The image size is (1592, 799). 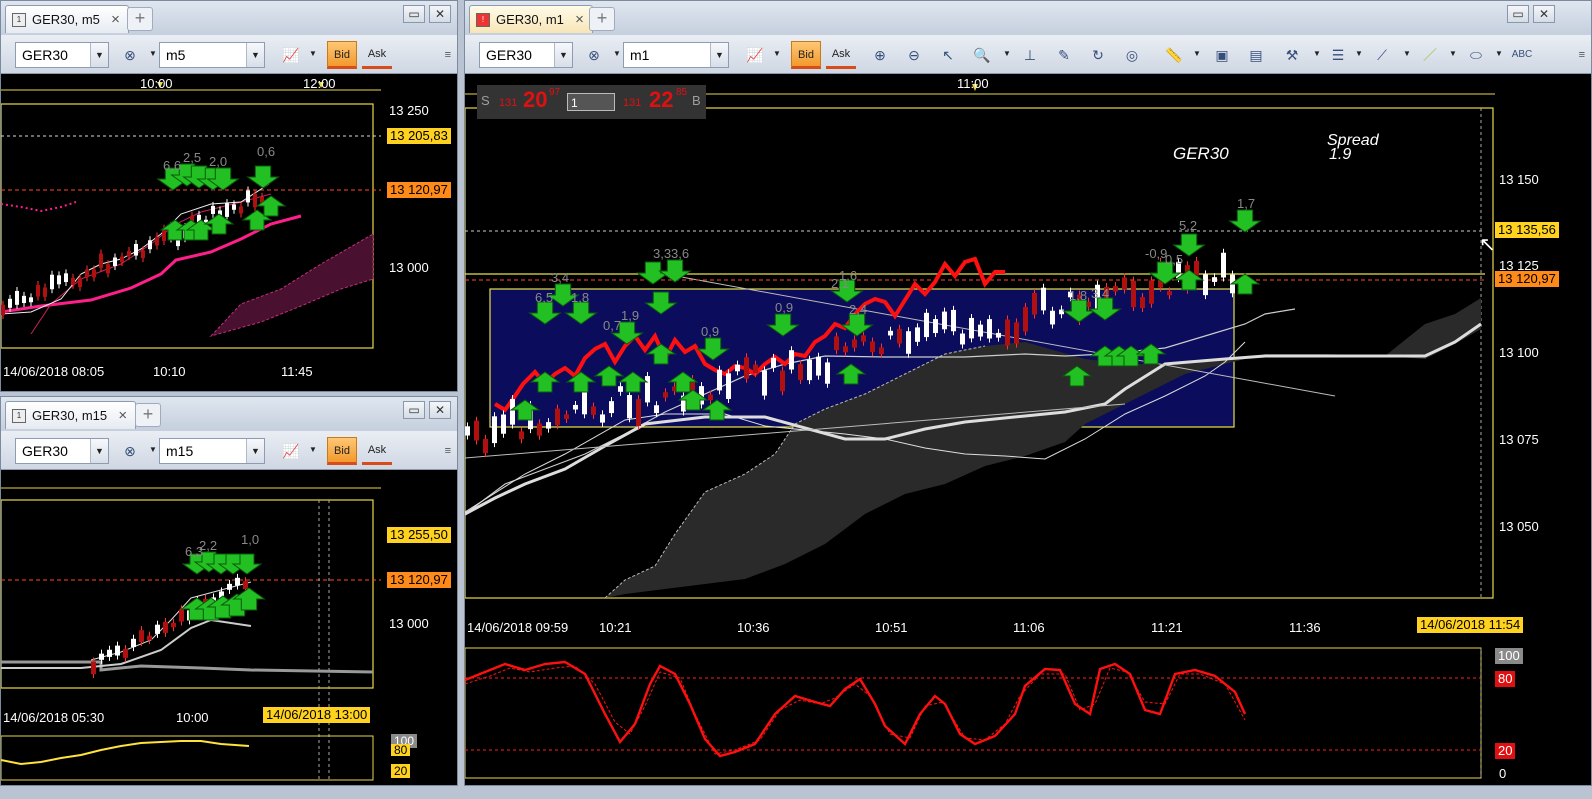 What do you see at coordinates (580, 297) in the screenshot?
I see `signal-label: 1,8` at bounding box center [580, 297].